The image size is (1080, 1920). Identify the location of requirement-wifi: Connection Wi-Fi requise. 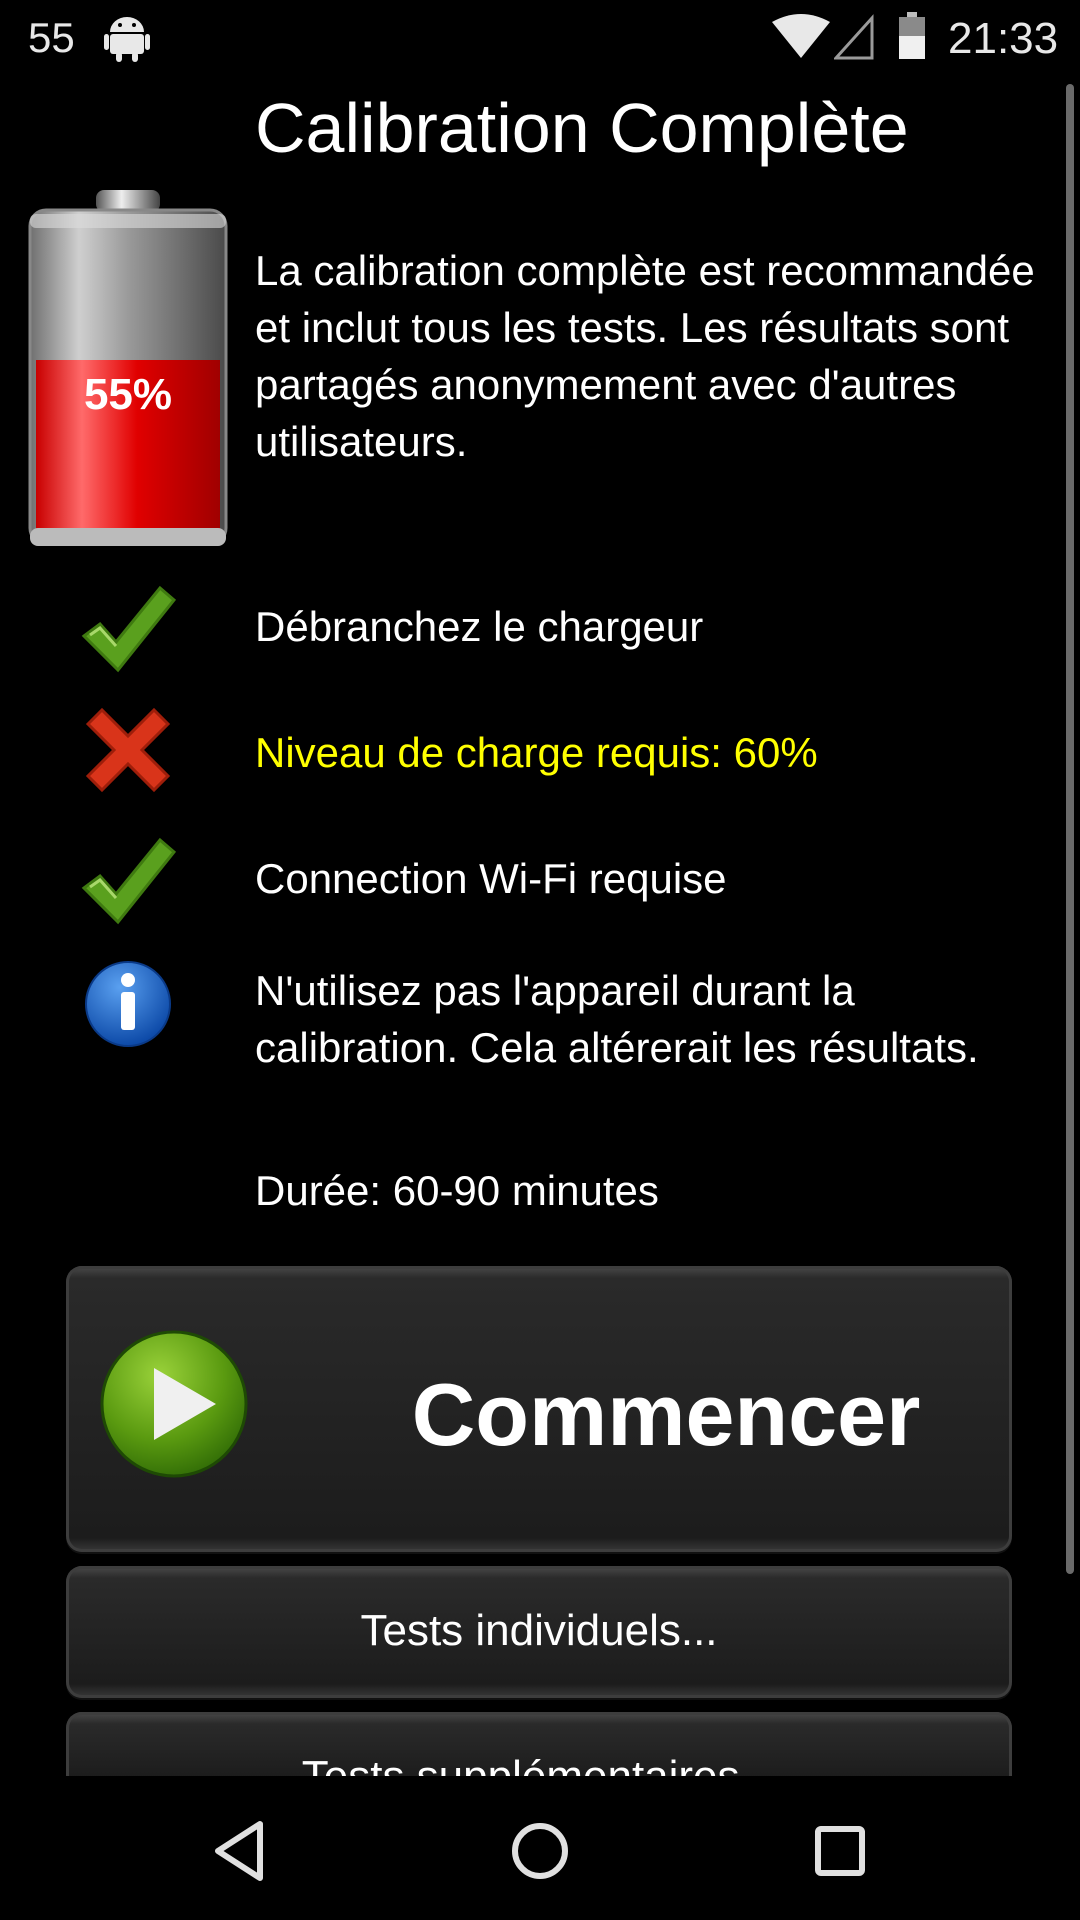
(491, 878).